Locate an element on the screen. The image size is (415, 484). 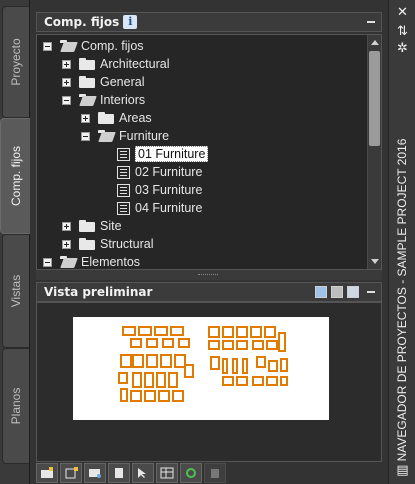
table-icon is located at coordinates (167, 473).